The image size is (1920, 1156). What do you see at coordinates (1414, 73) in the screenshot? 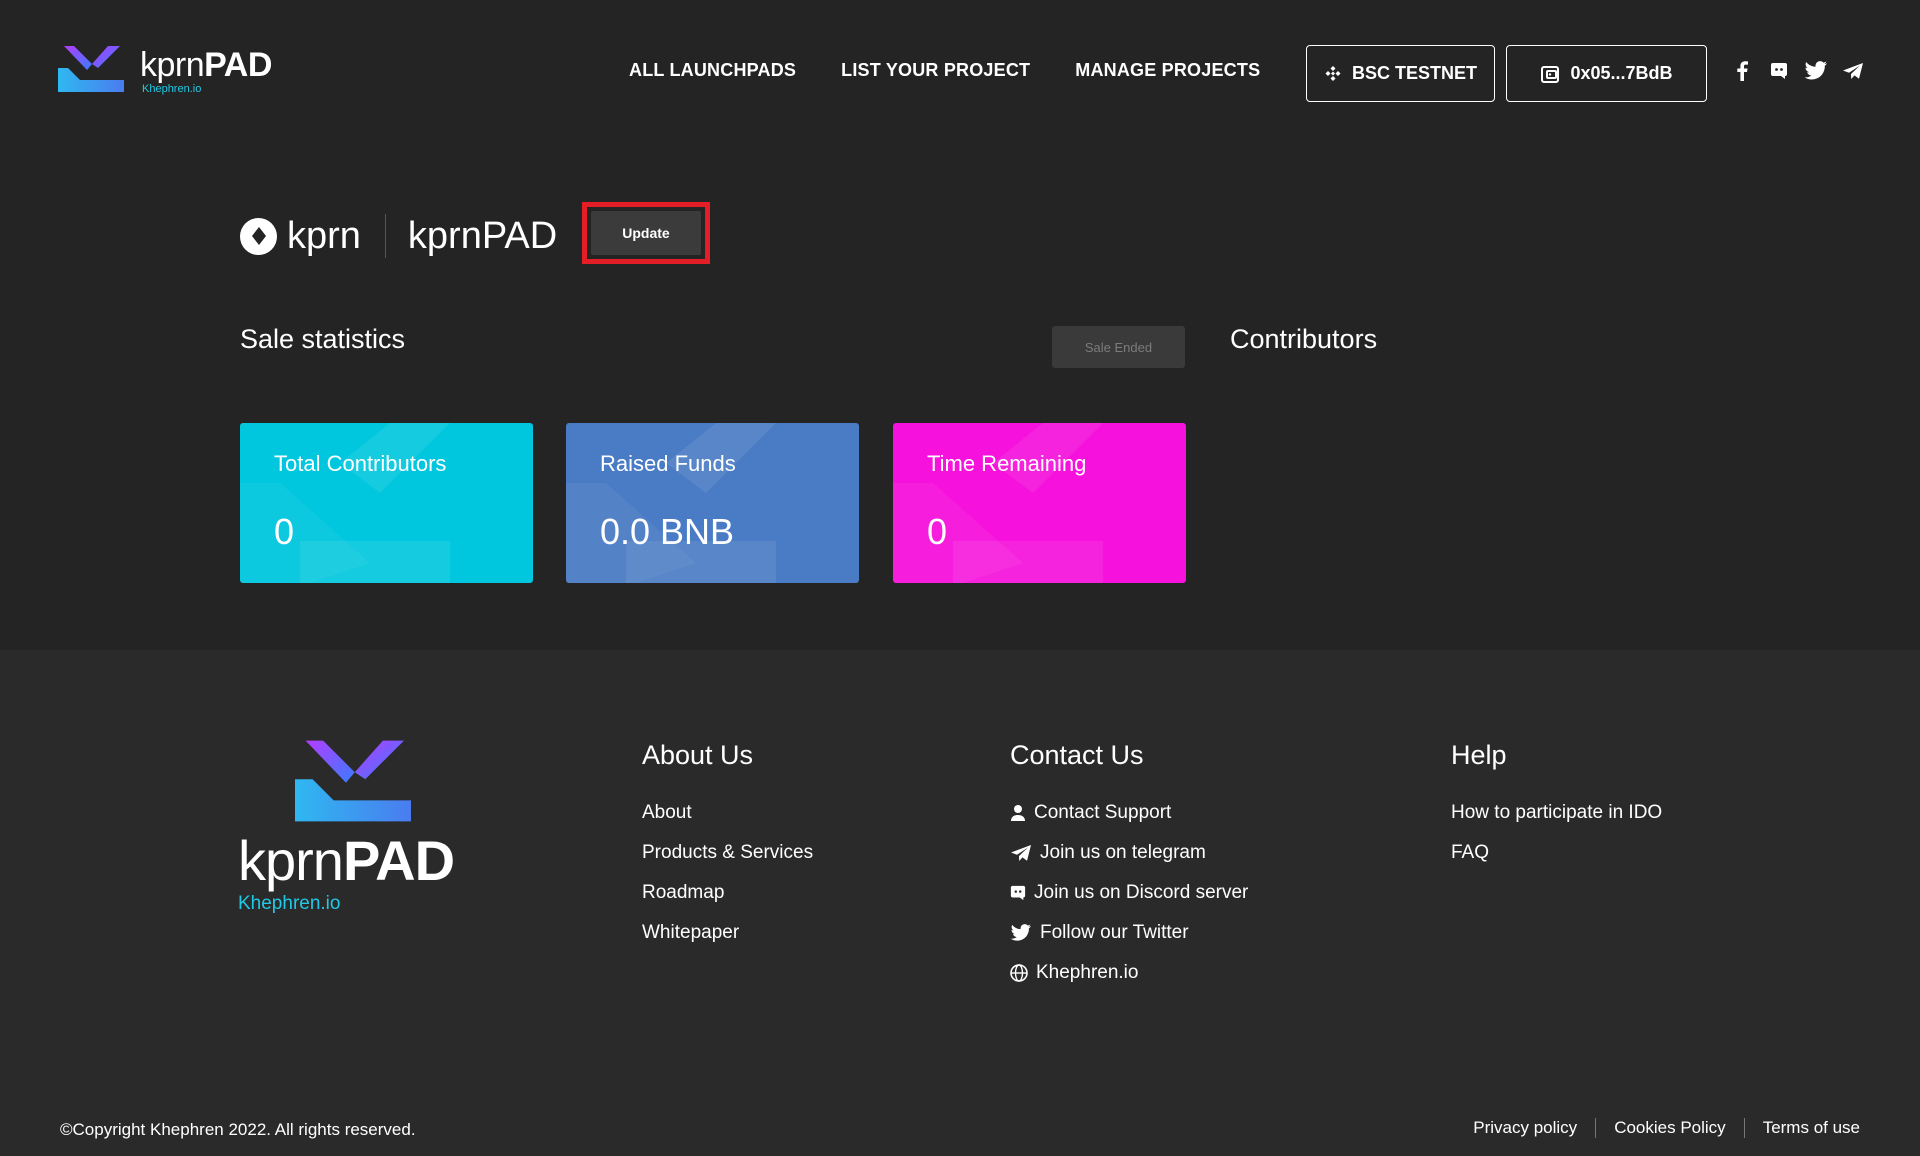
I see `network-label: BSC TESTNET` at bounding box center [1414, 73].